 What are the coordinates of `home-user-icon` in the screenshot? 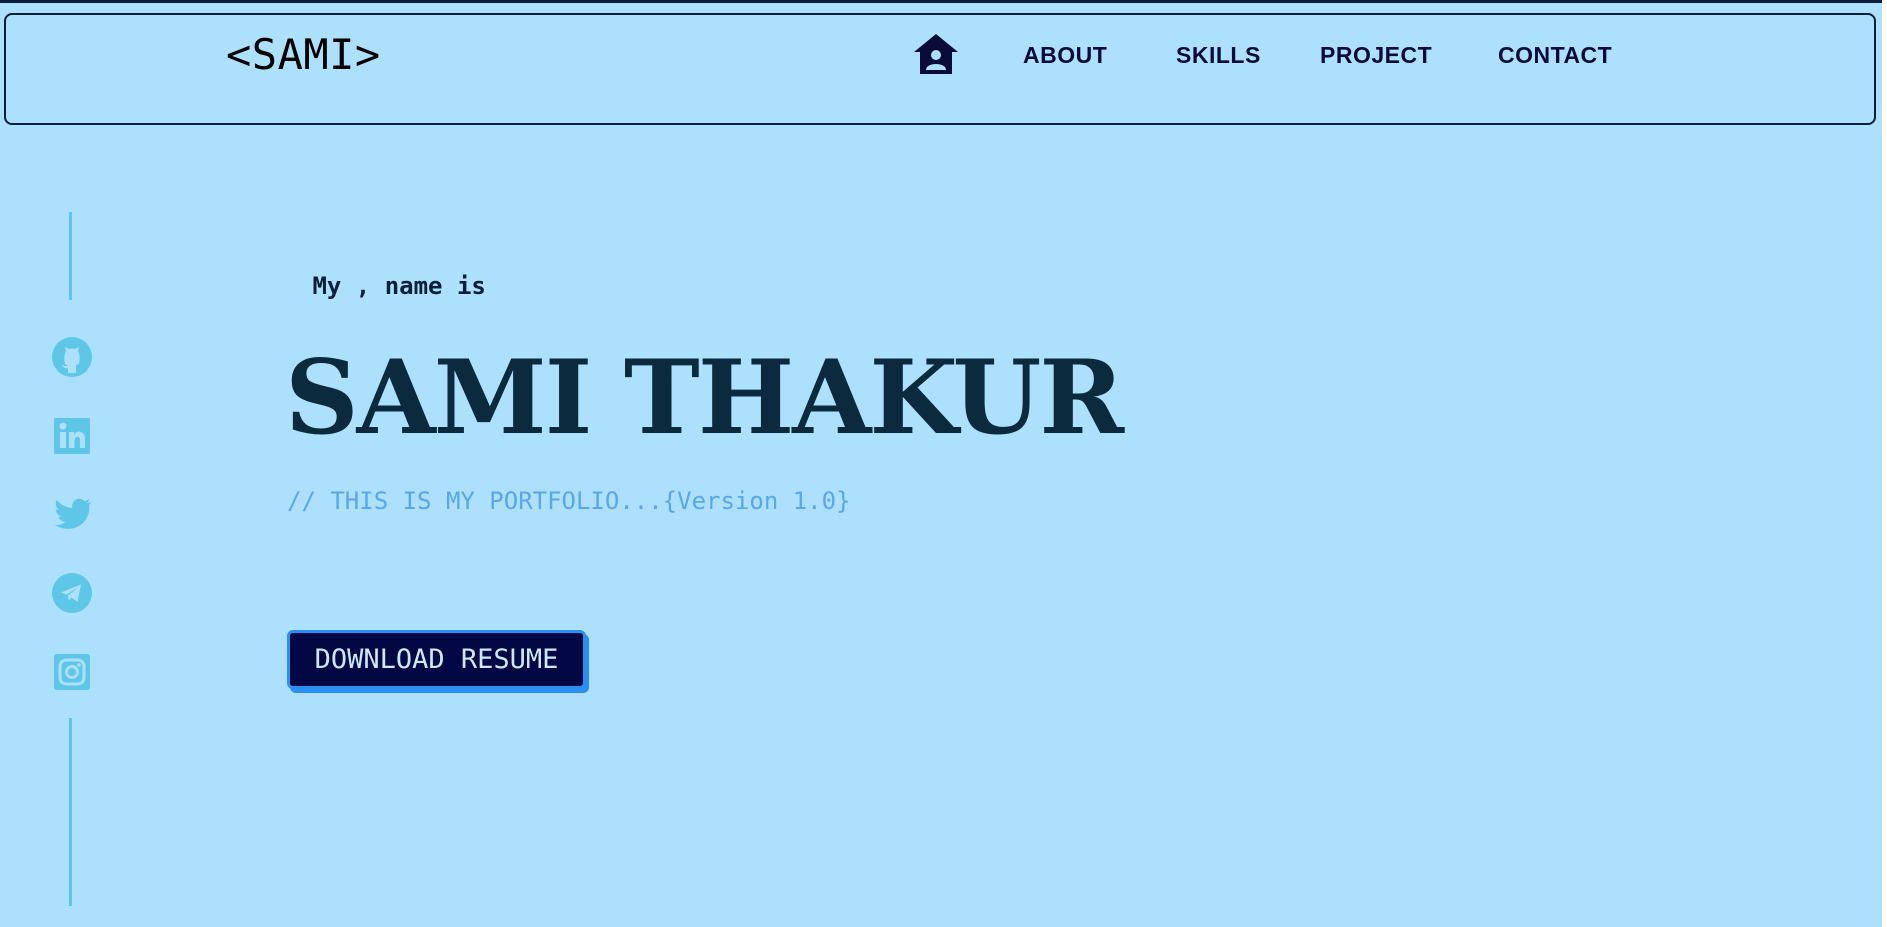 It's located at (936, 54).